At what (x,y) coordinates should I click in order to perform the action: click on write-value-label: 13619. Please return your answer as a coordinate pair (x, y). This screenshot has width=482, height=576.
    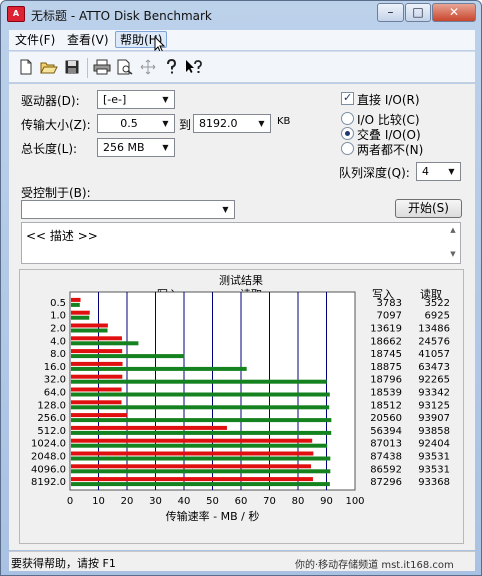
    Looking at the image, I should click on (386, 329).